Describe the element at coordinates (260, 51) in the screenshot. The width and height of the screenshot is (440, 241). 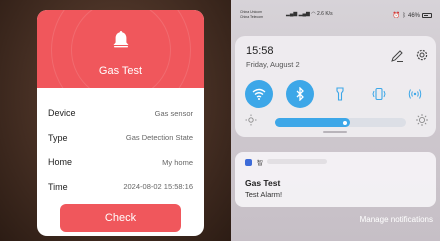
I see `qs-time: 15:58` at that location.